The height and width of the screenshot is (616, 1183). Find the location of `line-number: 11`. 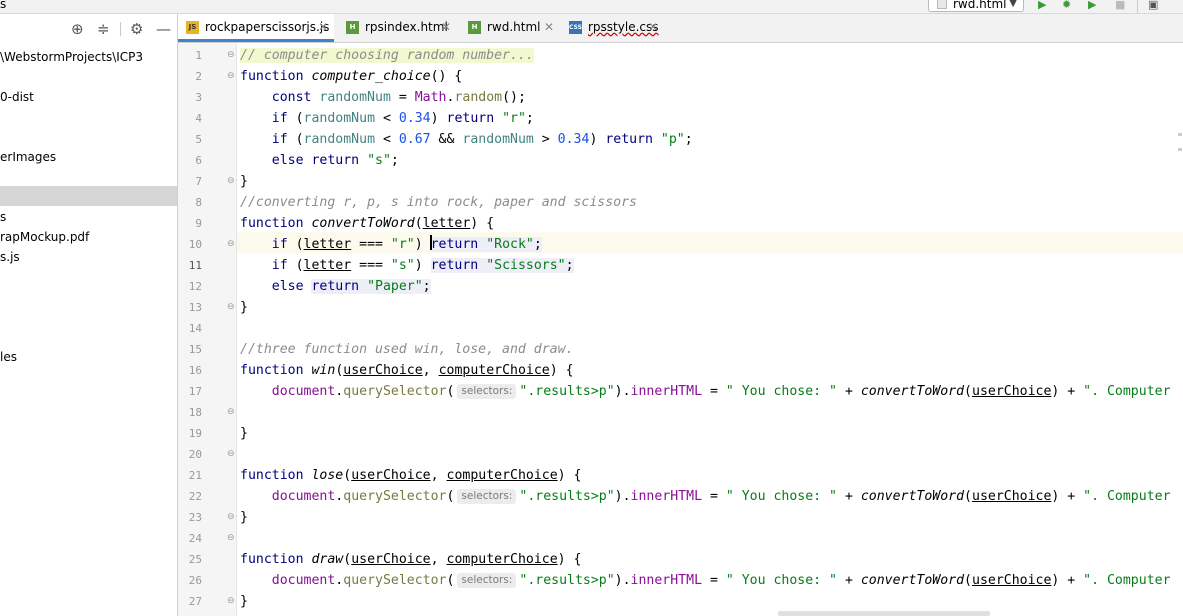

line-number: 11 is located at coordinates (195, 265).